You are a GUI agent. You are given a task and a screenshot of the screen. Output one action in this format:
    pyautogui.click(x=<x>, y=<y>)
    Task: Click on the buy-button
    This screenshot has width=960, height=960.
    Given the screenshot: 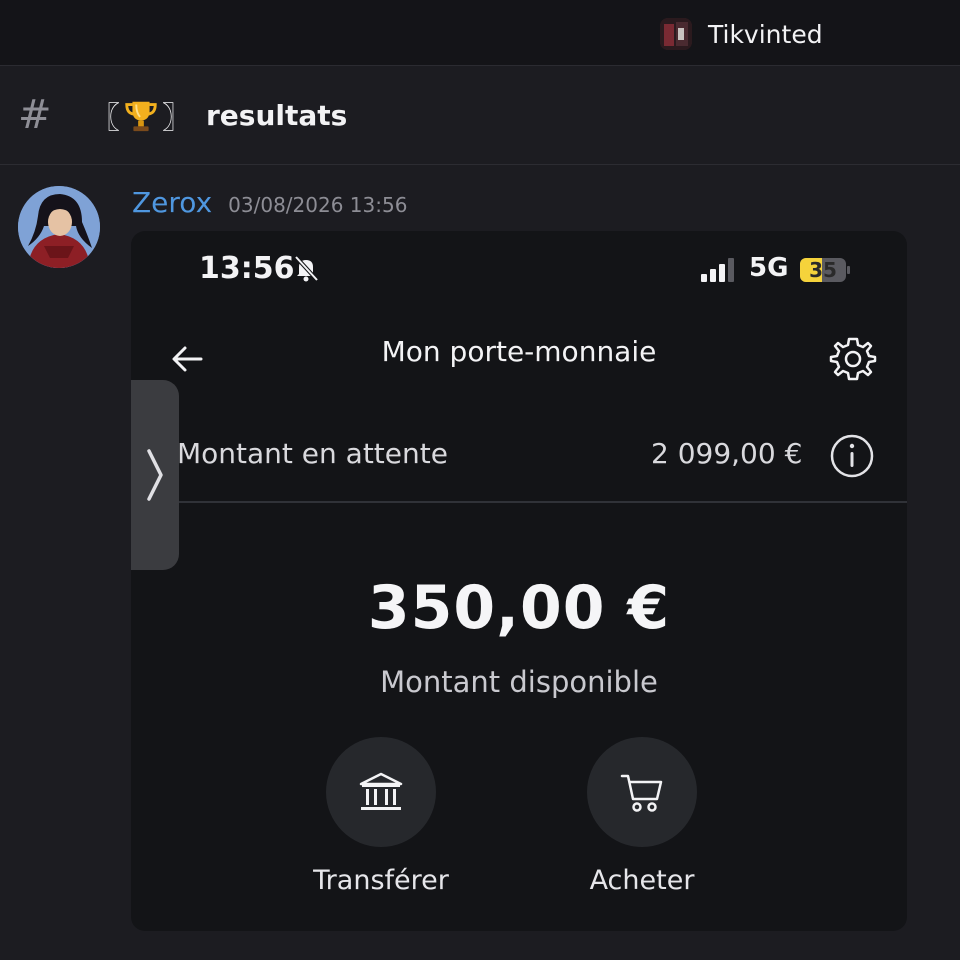 What is the action you would take?
    pyautogui.click(x=642, y=792)
    